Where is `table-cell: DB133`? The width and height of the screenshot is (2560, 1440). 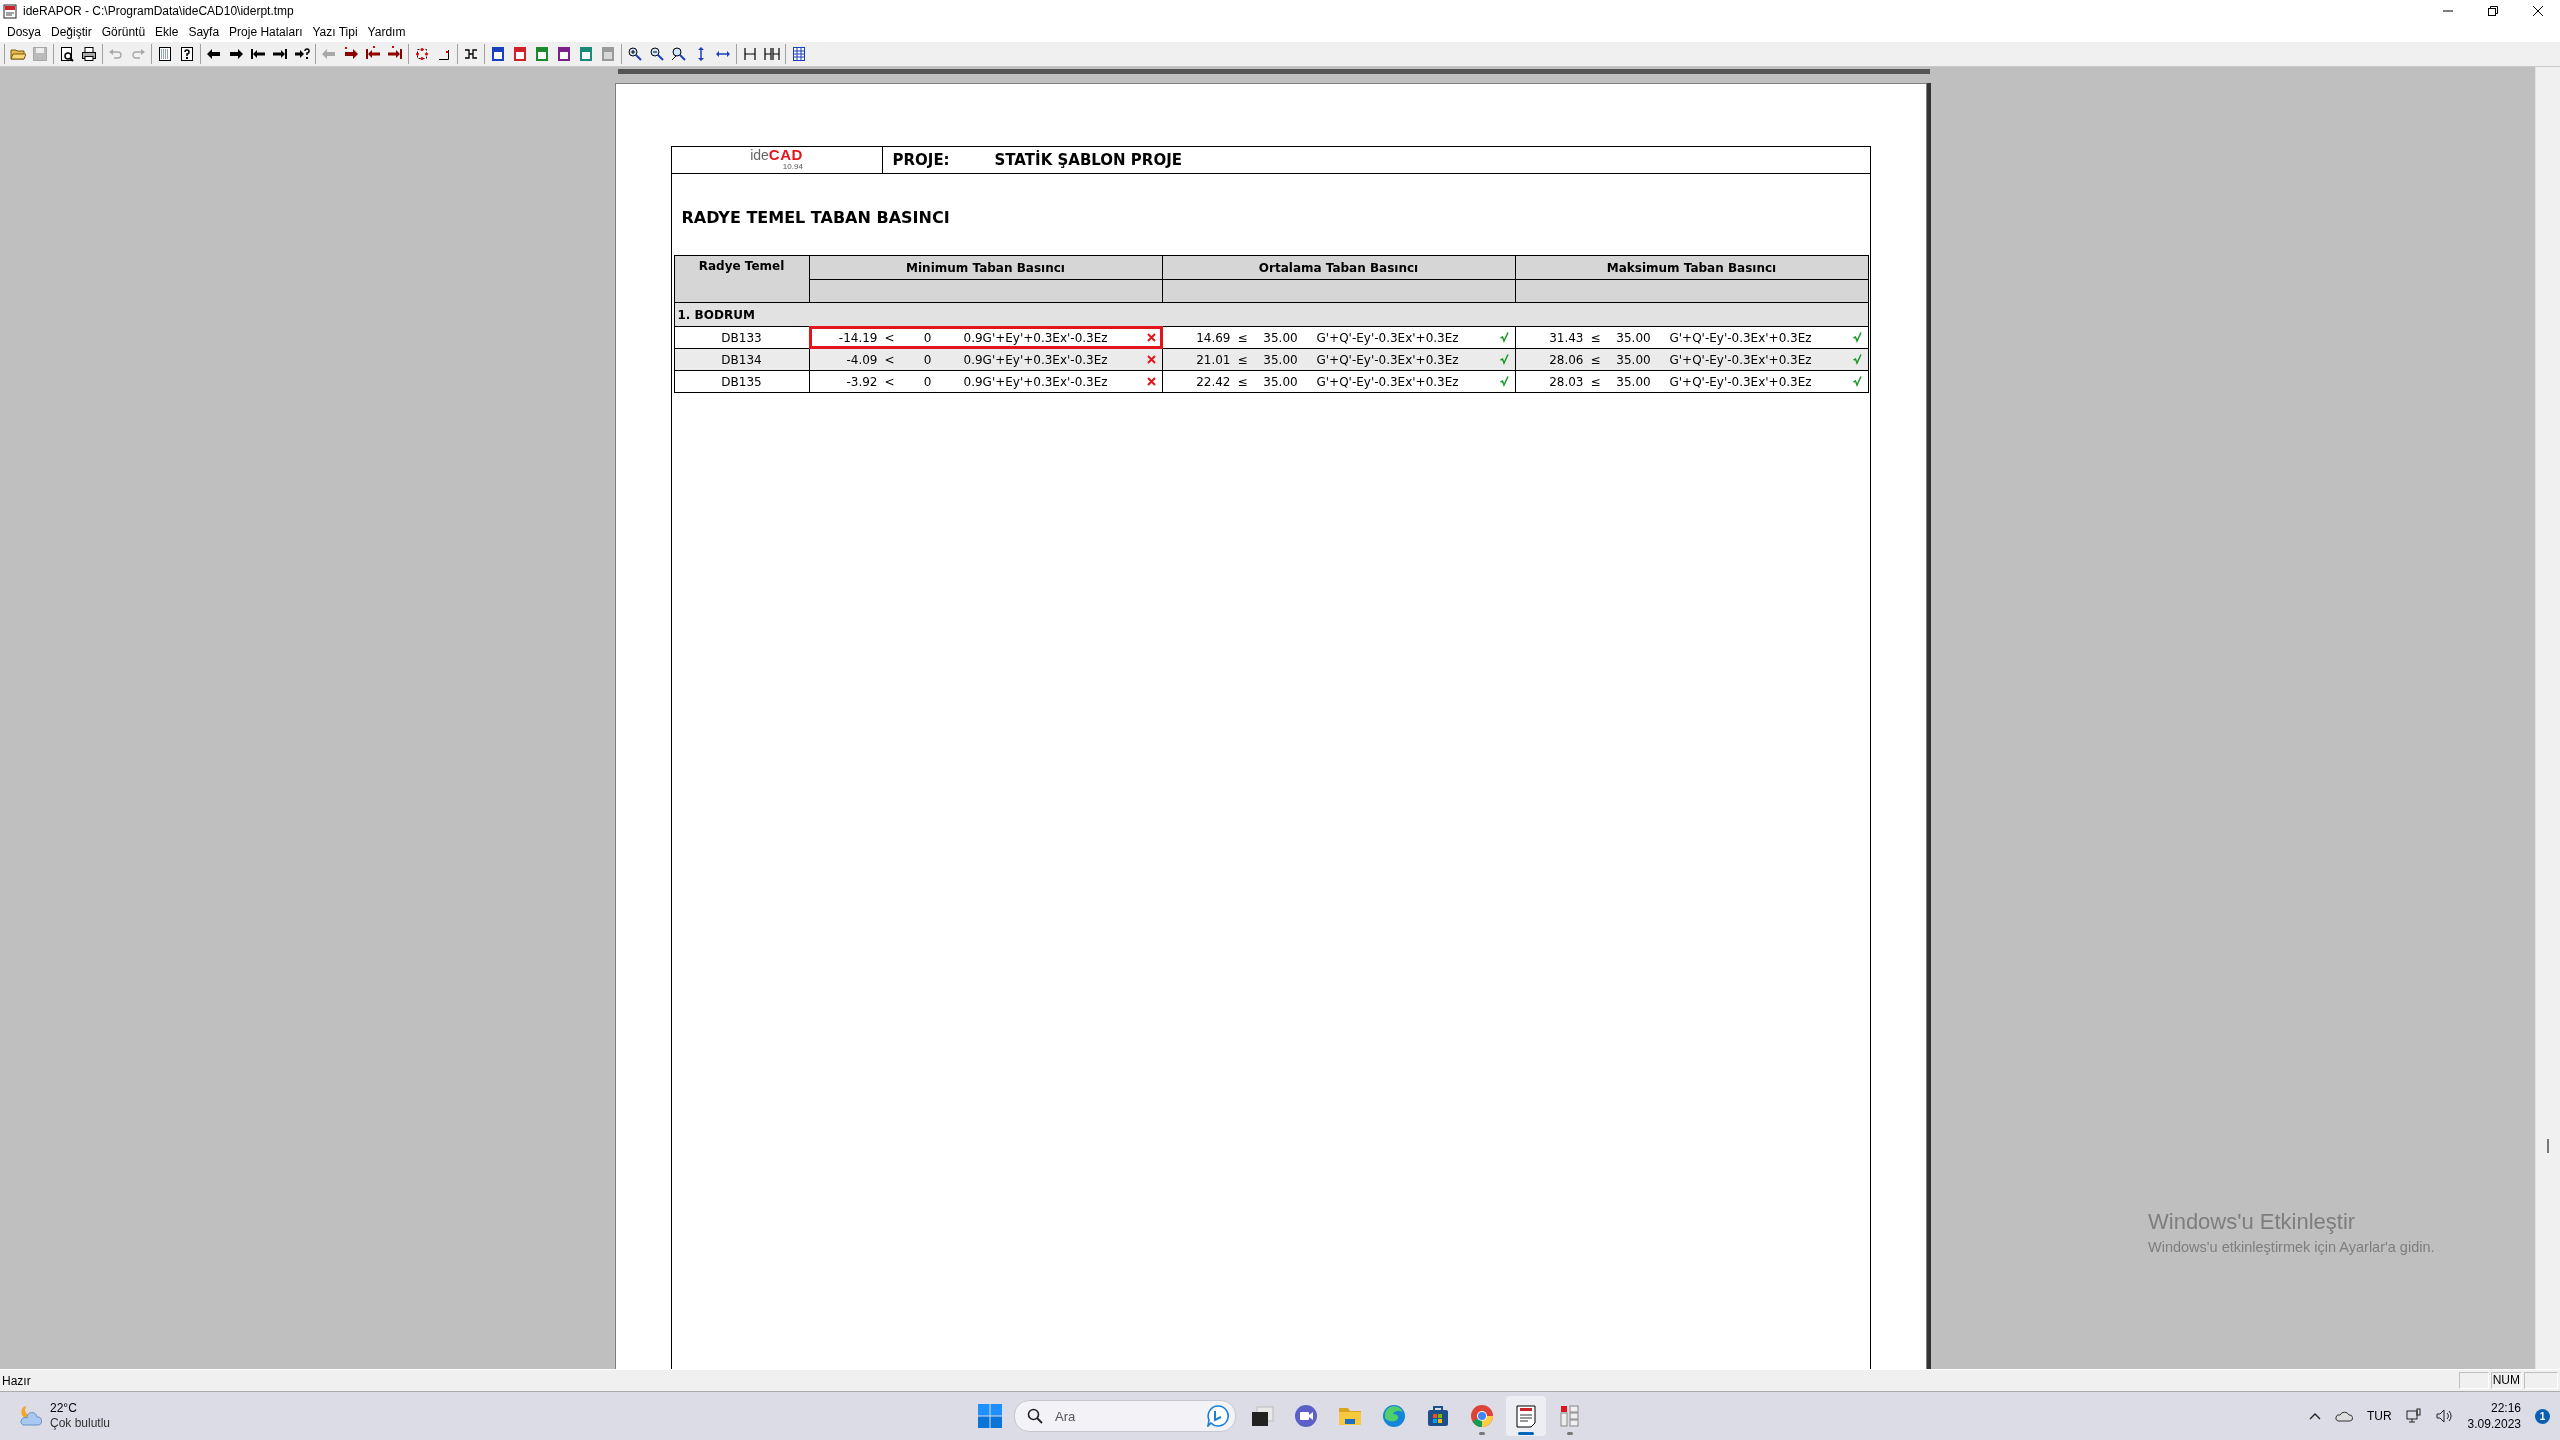 table-cell: DB133 is located at coordinates (741, 337).